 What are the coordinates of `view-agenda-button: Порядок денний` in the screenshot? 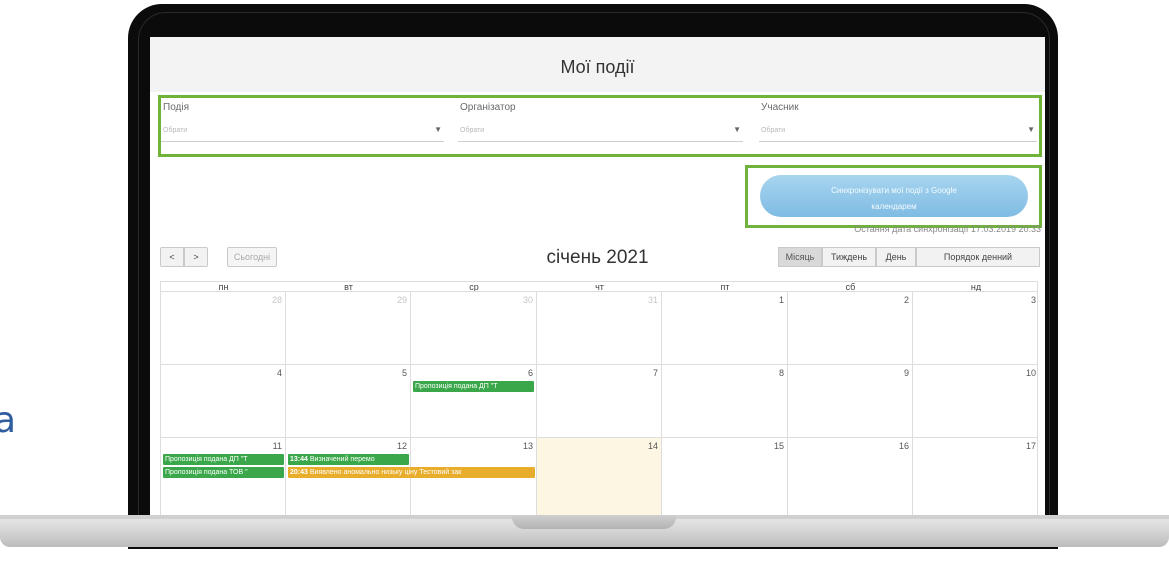 It's located at (978, 257).